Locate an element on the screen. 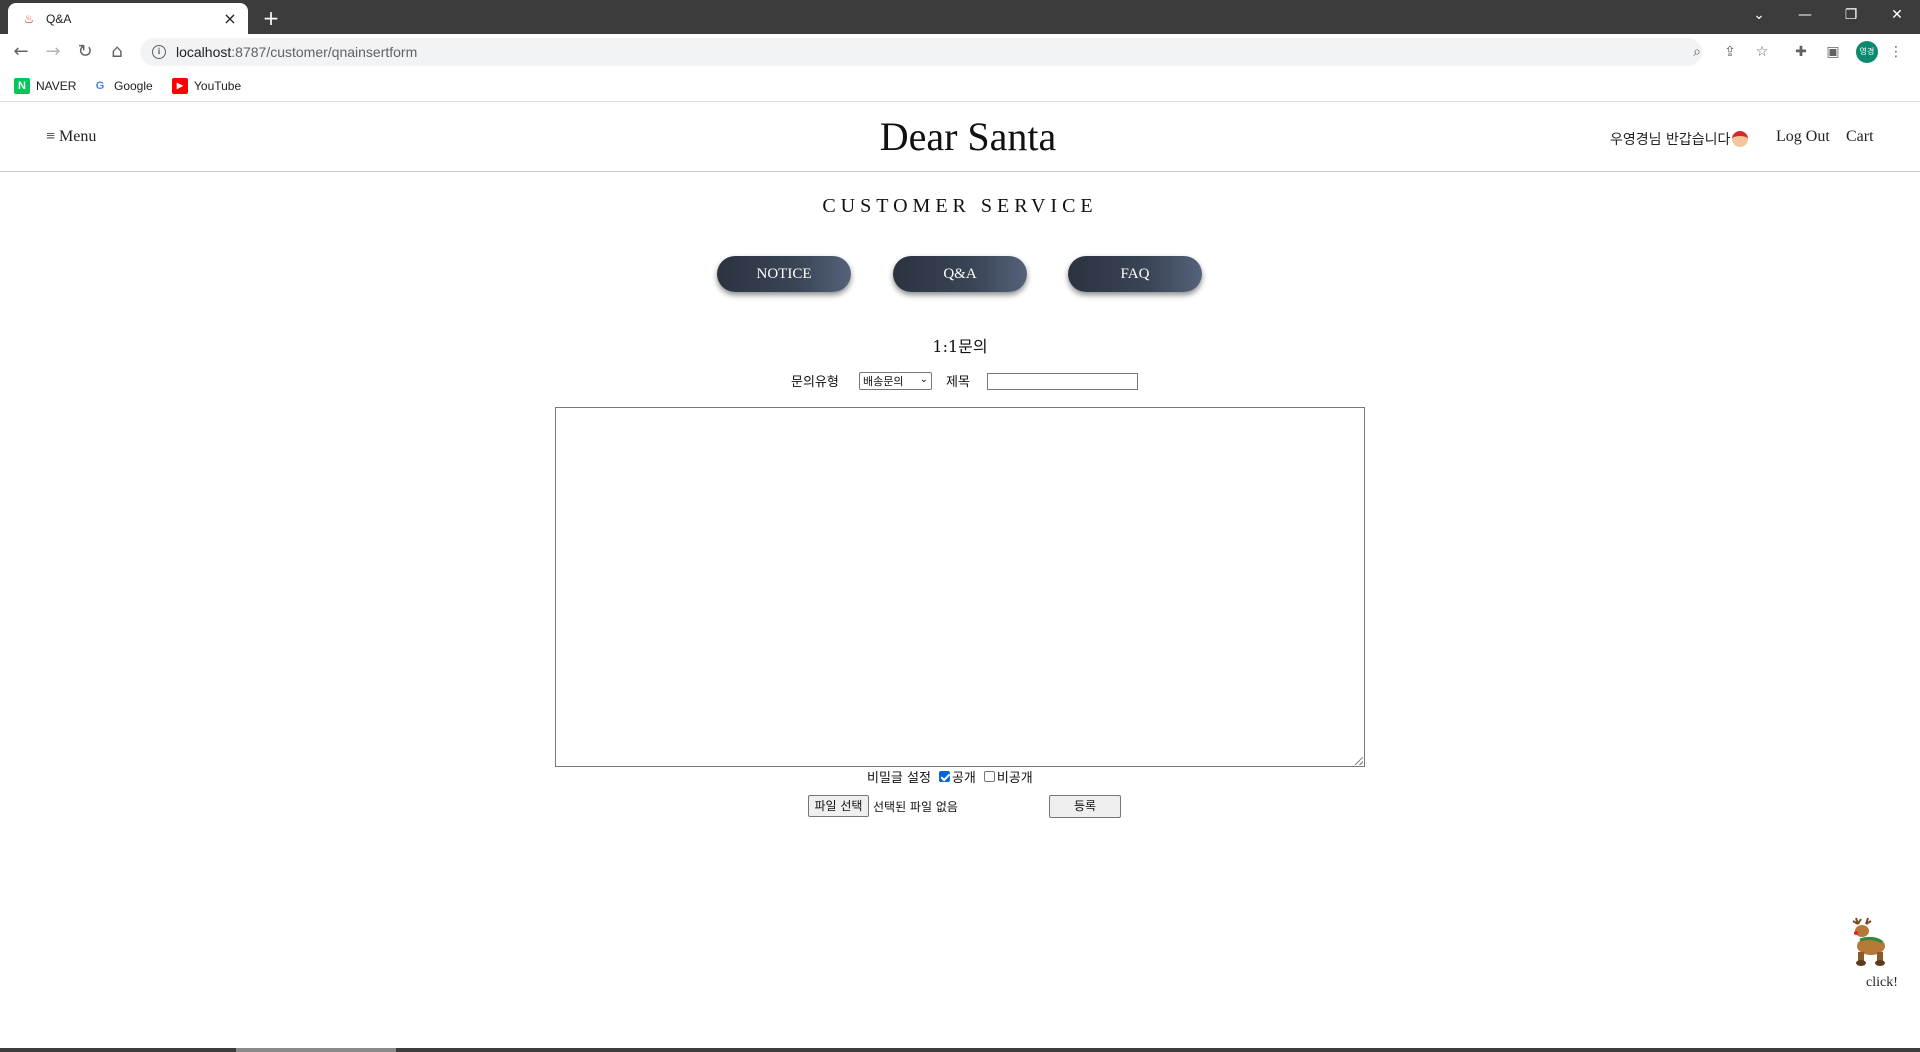 The width and height of the screenshot is (1920, 1052). inquiry-type-label: 문의유형 is located at coordinates (815, 382).